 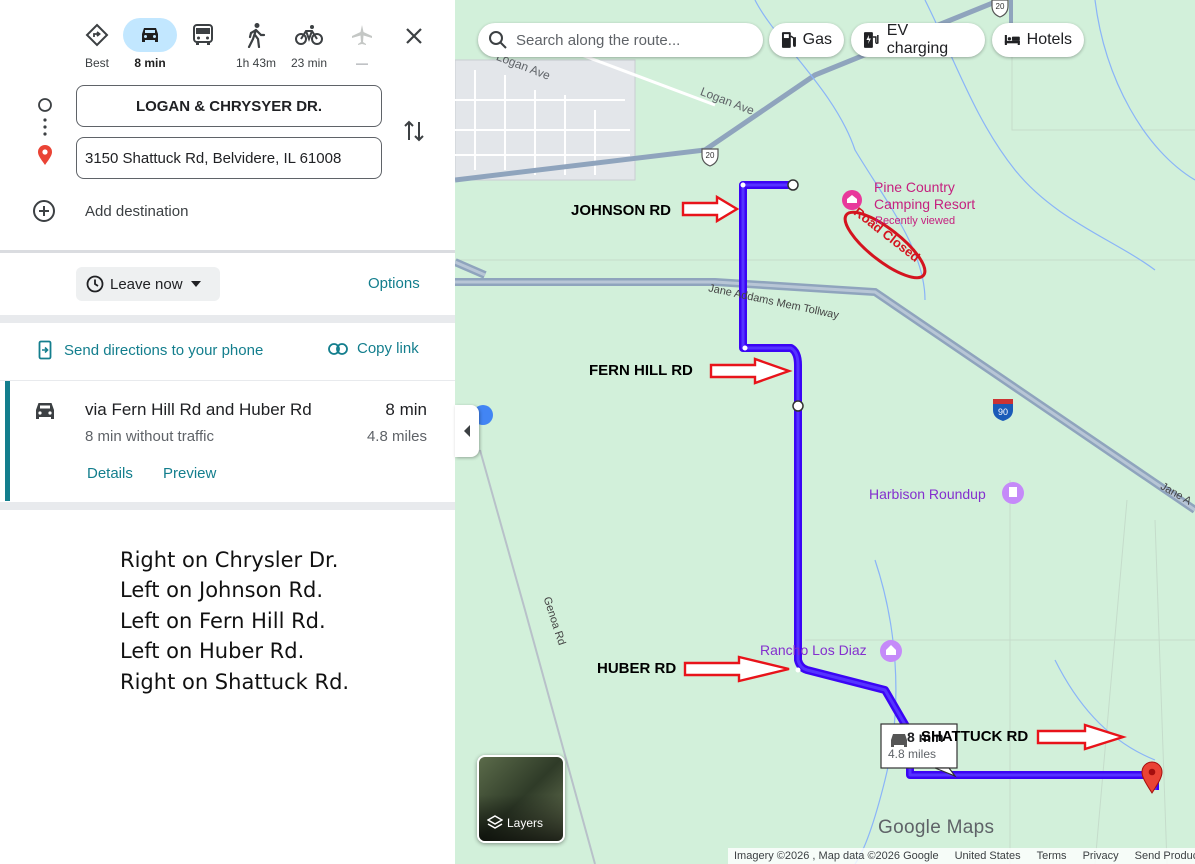 What do you see at coordinates (521, 799) in the screenshot?
I see `layers-button: Layers` at bounding box center [521, 799].